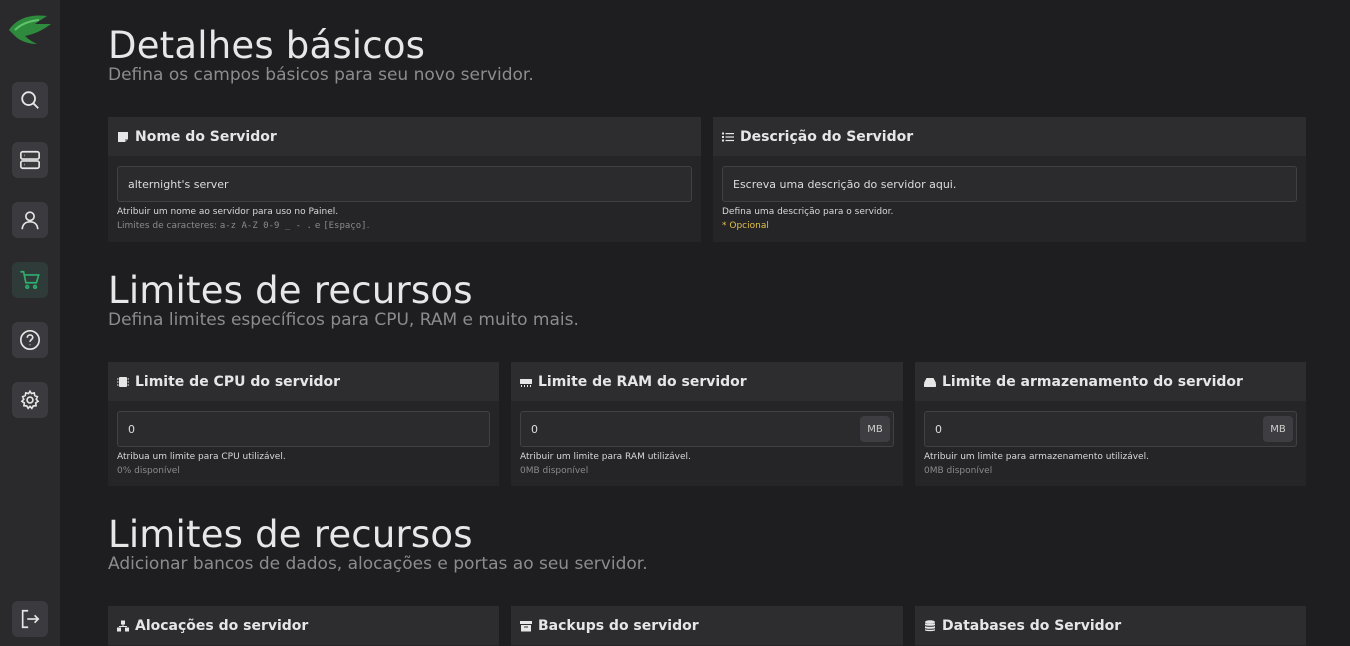 The image size is (1350, 646). Describe the element at coordinates (745, 226) in the screenshot. I see `optional-label: * Opcional` at that location.